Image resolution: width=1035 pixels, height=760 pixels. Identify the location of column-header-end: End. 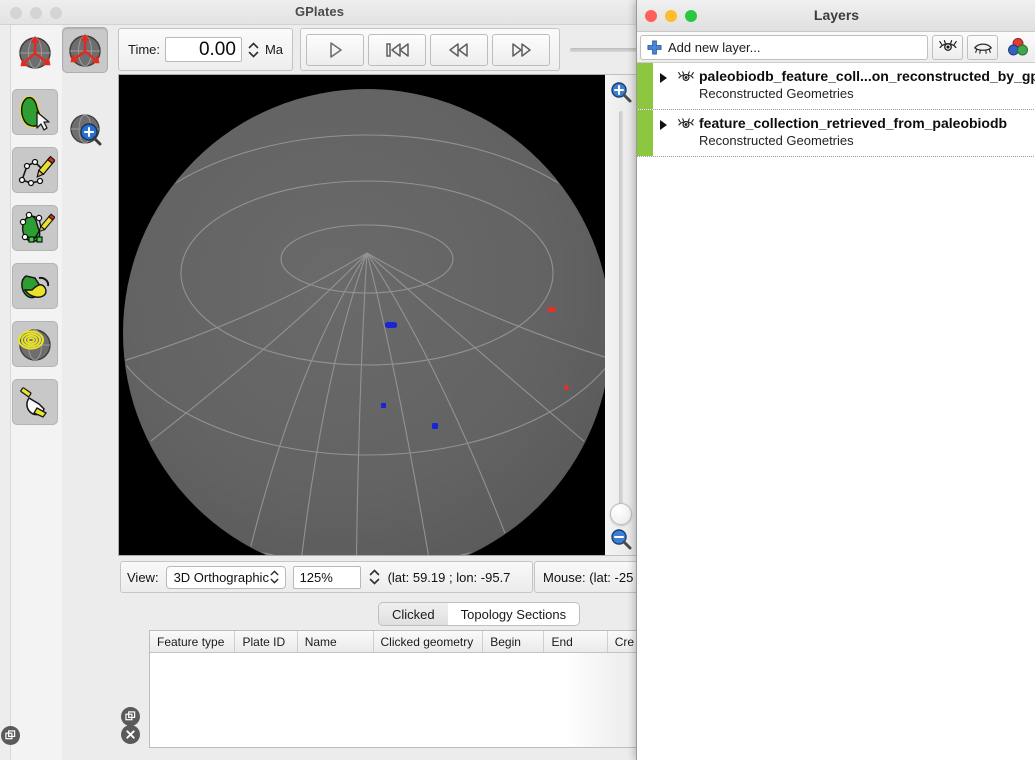
(576, 641).